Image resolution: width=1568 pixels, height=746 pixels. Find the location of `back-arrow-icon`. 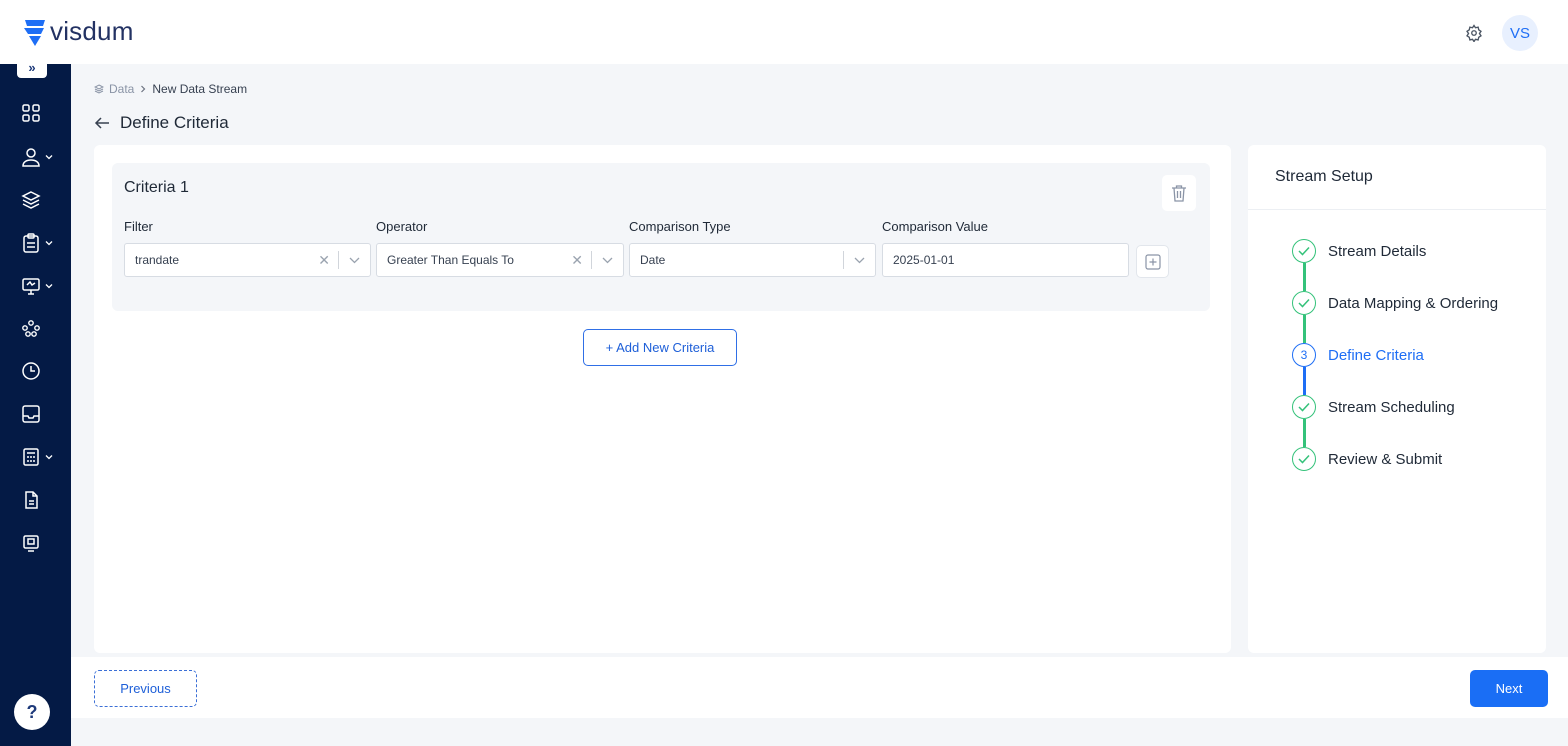

back-arrow-icon is located at coordinates (102, 123).